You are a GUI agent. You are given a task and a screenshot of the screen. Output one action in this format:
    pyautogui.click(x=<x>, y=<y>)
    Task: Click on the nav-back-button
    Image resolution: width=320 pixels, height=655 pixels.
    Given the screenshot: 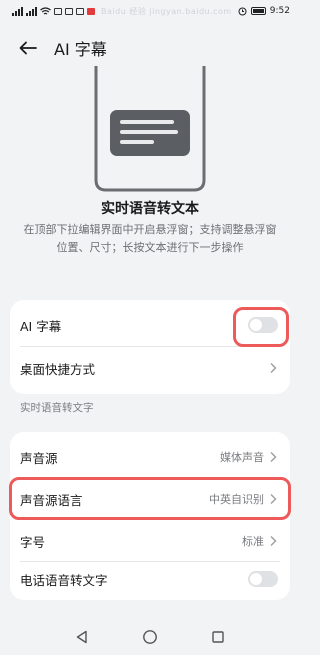 What is the action you would take?
    pyautogui.click(x=82, y=637)
    